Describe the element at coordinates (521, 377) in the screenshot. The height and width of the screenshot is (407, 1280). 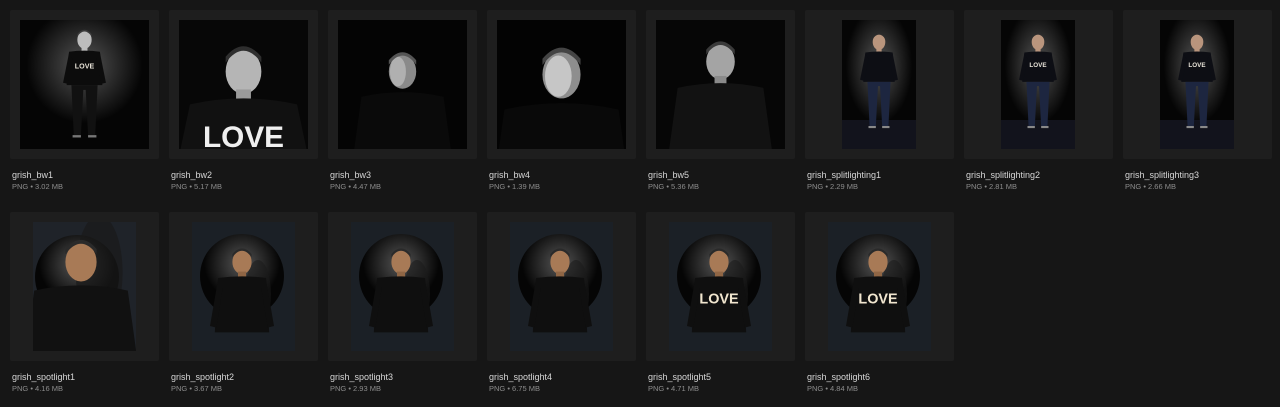
I see `file-name: grish_spotlight4` at that location.